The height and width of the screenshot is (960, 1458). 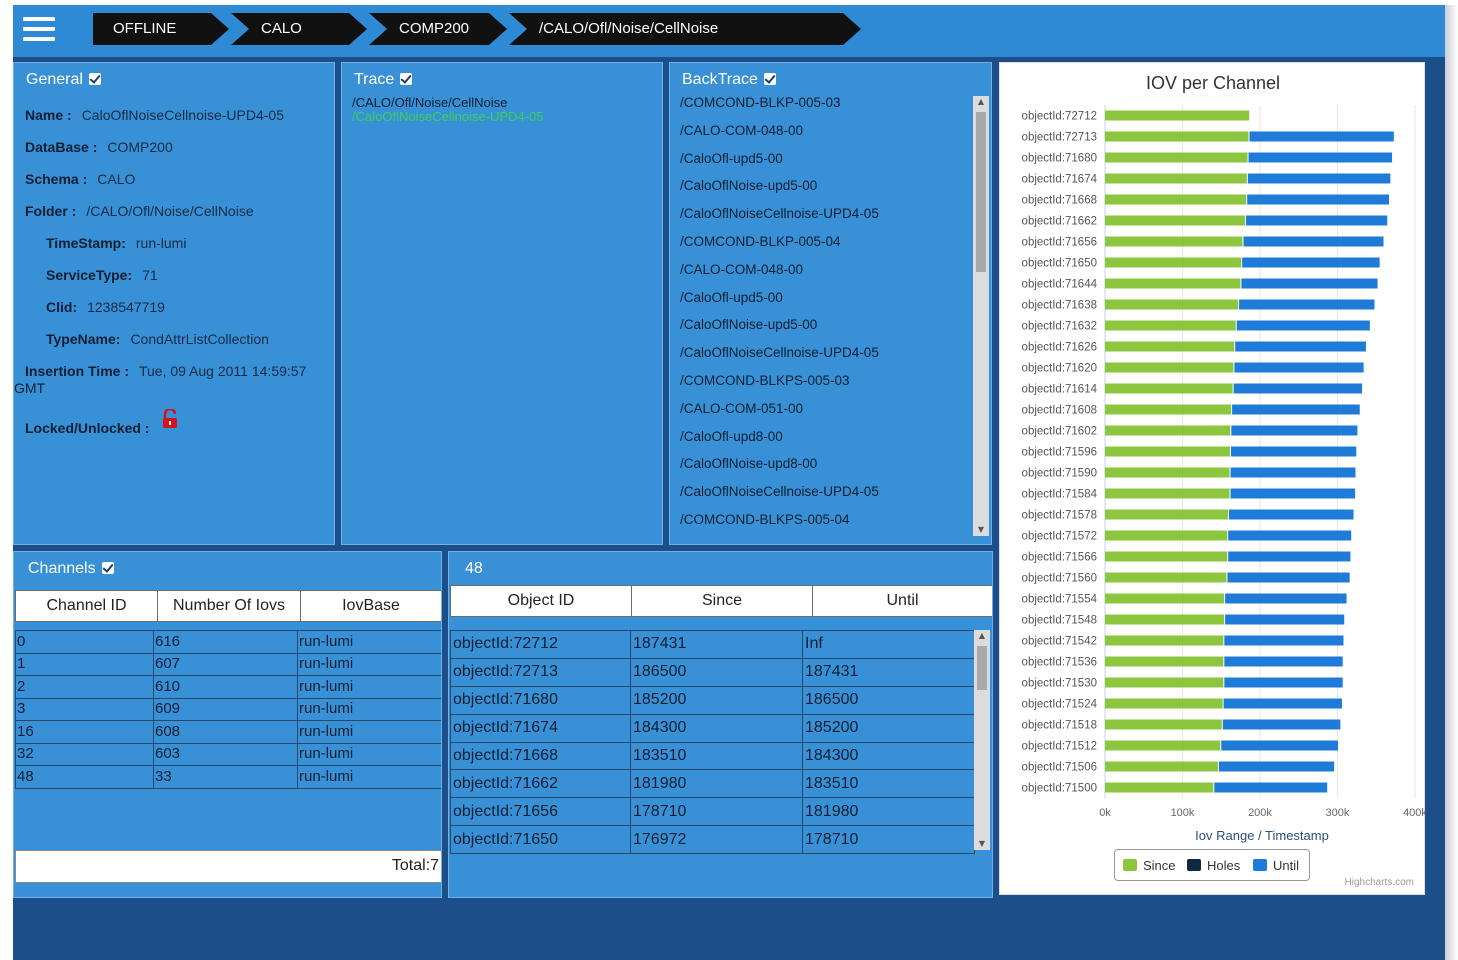 I want to click on table-row: objectId:72713 186500 187431, so click(x=712, y=672).